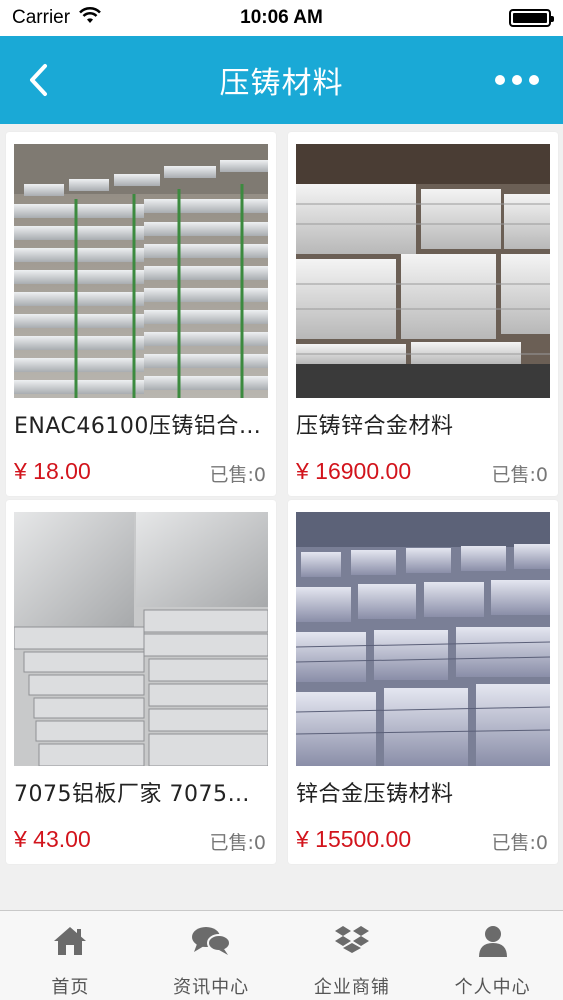  I want to click on user-icon, so click(493, 941).